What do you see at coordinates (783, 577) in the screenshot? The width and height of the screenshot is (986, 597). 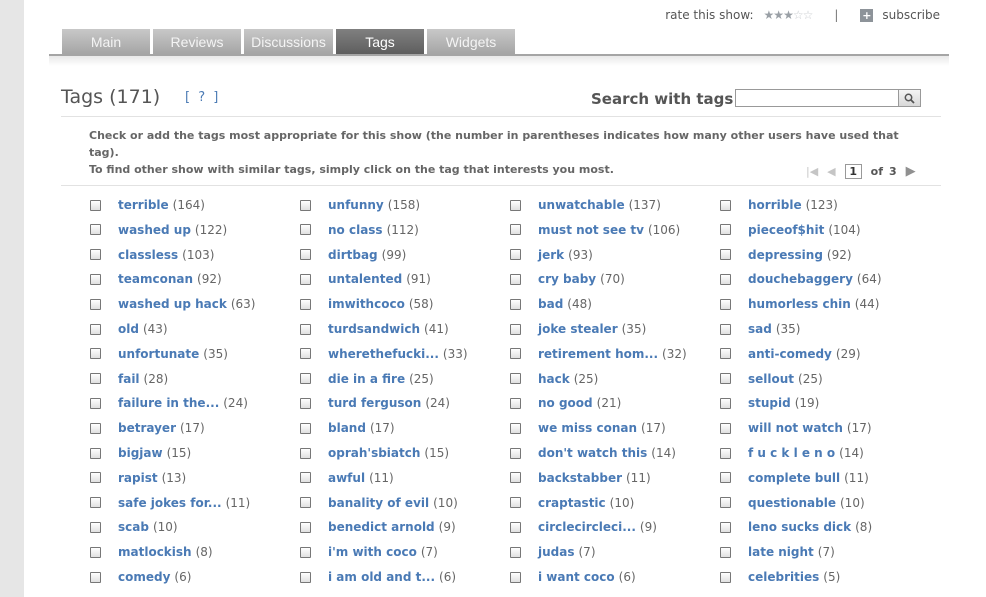 I see `tag-link: celebrities` at bounding box center [783, 577].